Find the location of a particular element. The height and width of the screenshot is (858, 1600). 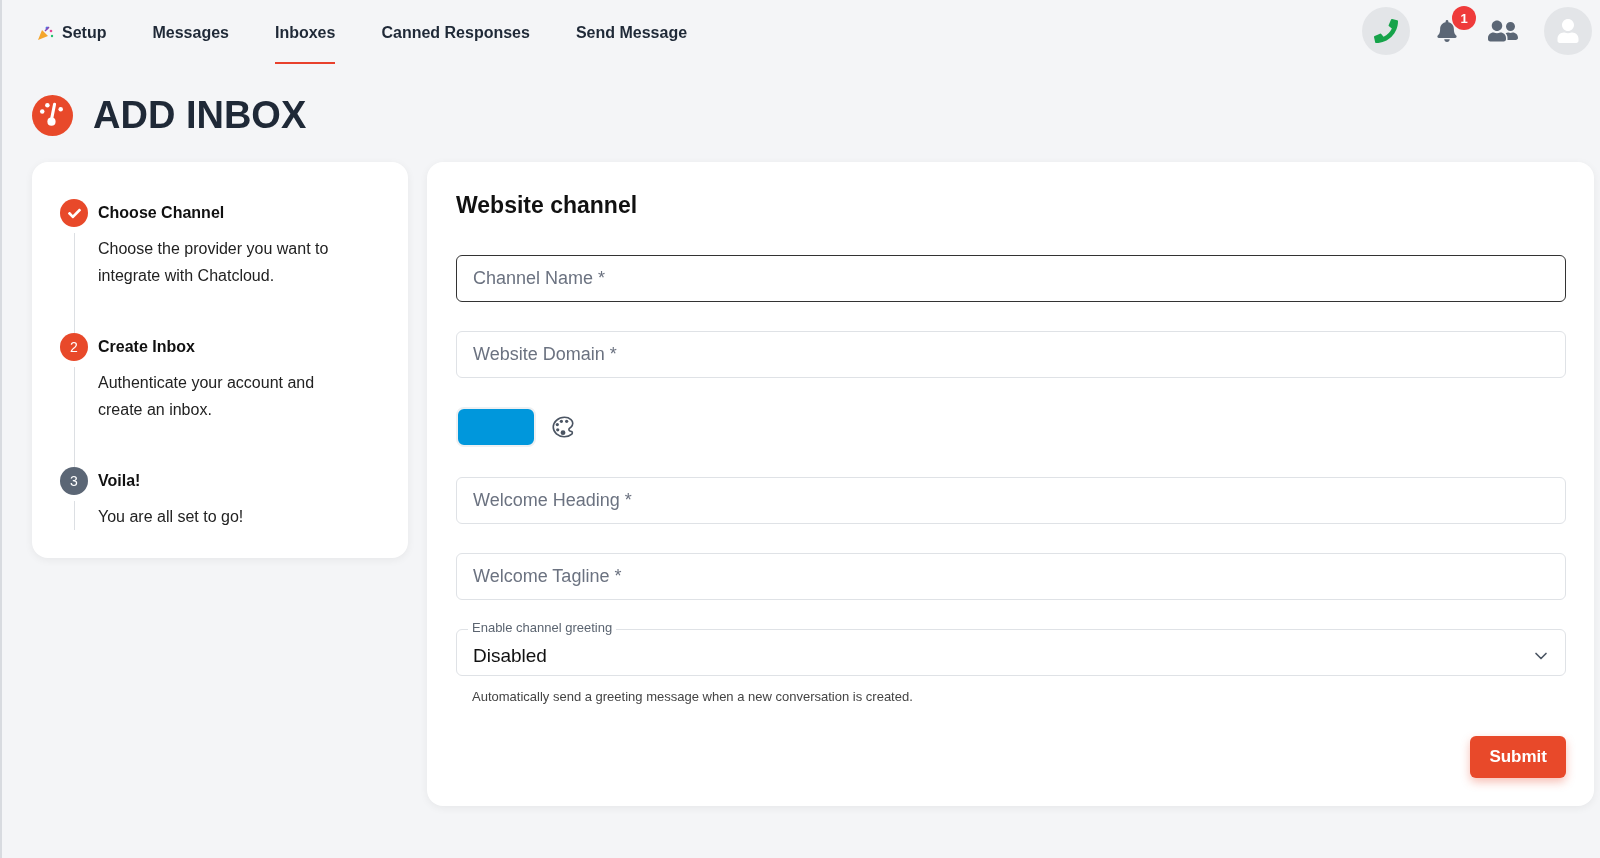

phone-icon is located at coordinates (1386, 31).